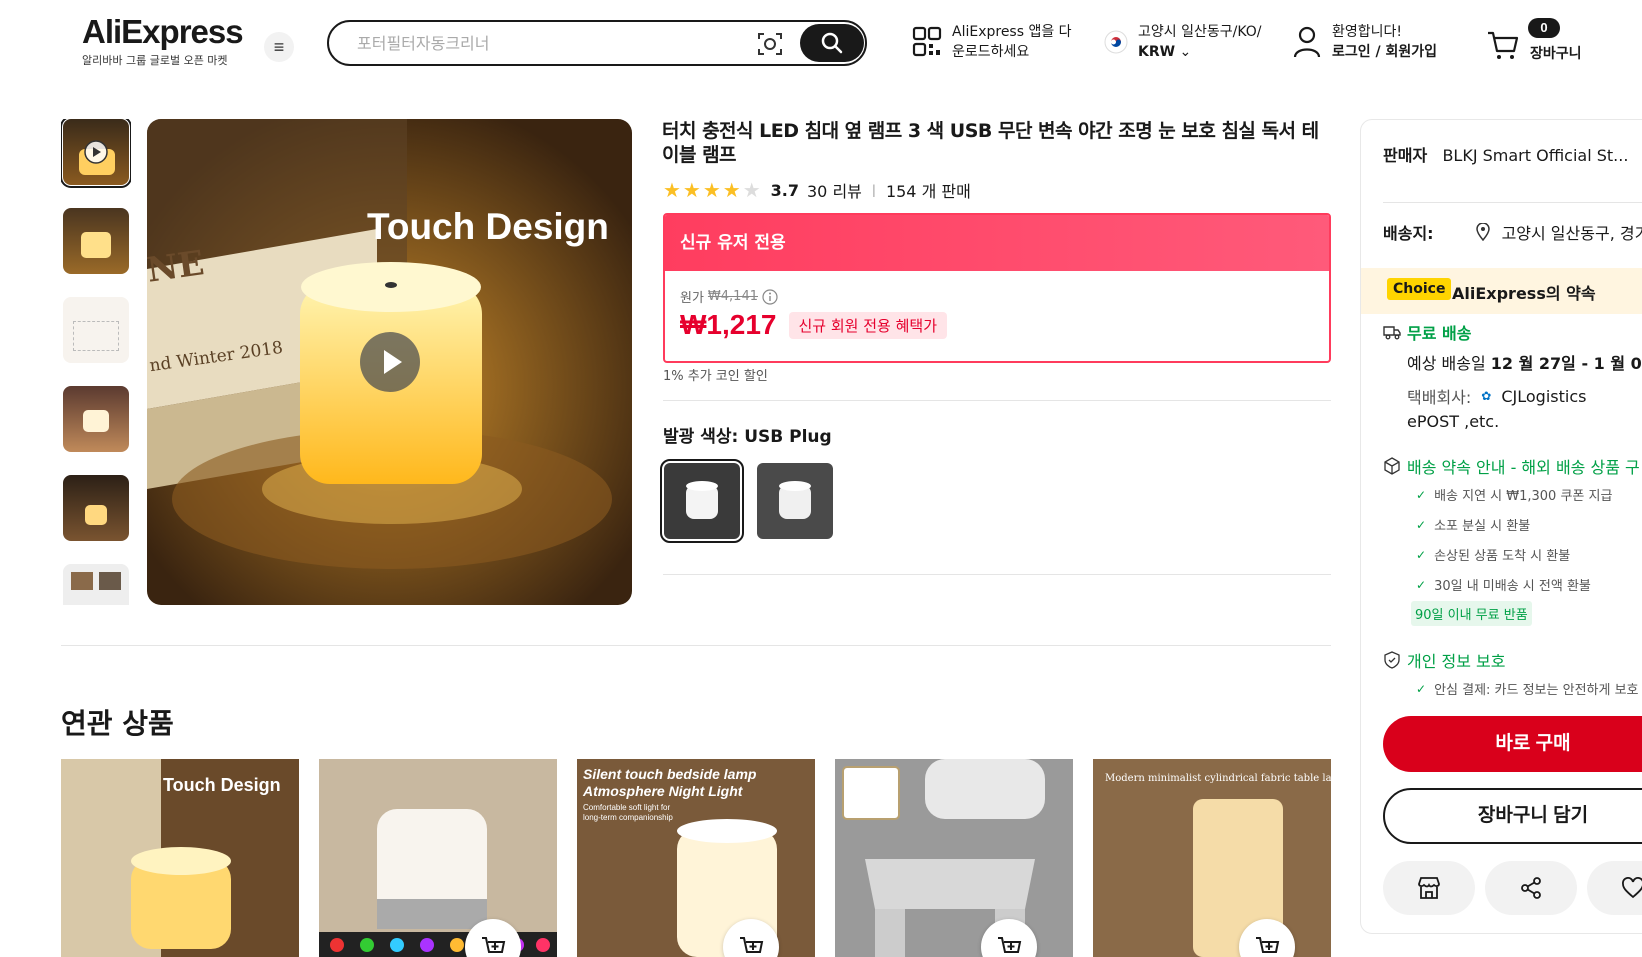 This screenshot has height=957, width=1642. What do you see at coordinates (992, 42) in the screenshot?
I see `app-download: AliExpress 앱을 다 운로드하세요` at bounding box center [992, 42].